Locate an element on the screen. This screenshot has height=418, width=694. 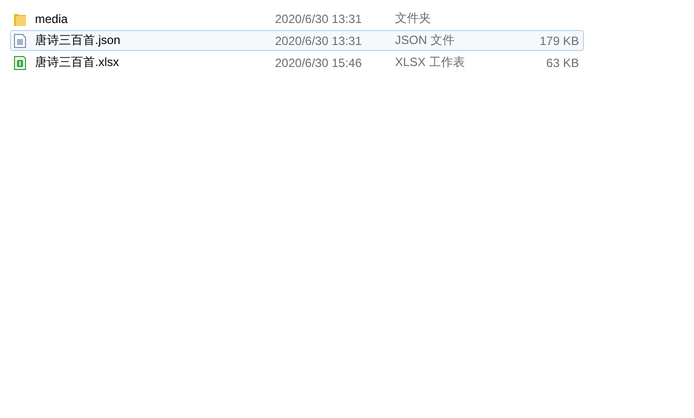
file-type: XLSX 工作表 is located at coordinates (430, 62).